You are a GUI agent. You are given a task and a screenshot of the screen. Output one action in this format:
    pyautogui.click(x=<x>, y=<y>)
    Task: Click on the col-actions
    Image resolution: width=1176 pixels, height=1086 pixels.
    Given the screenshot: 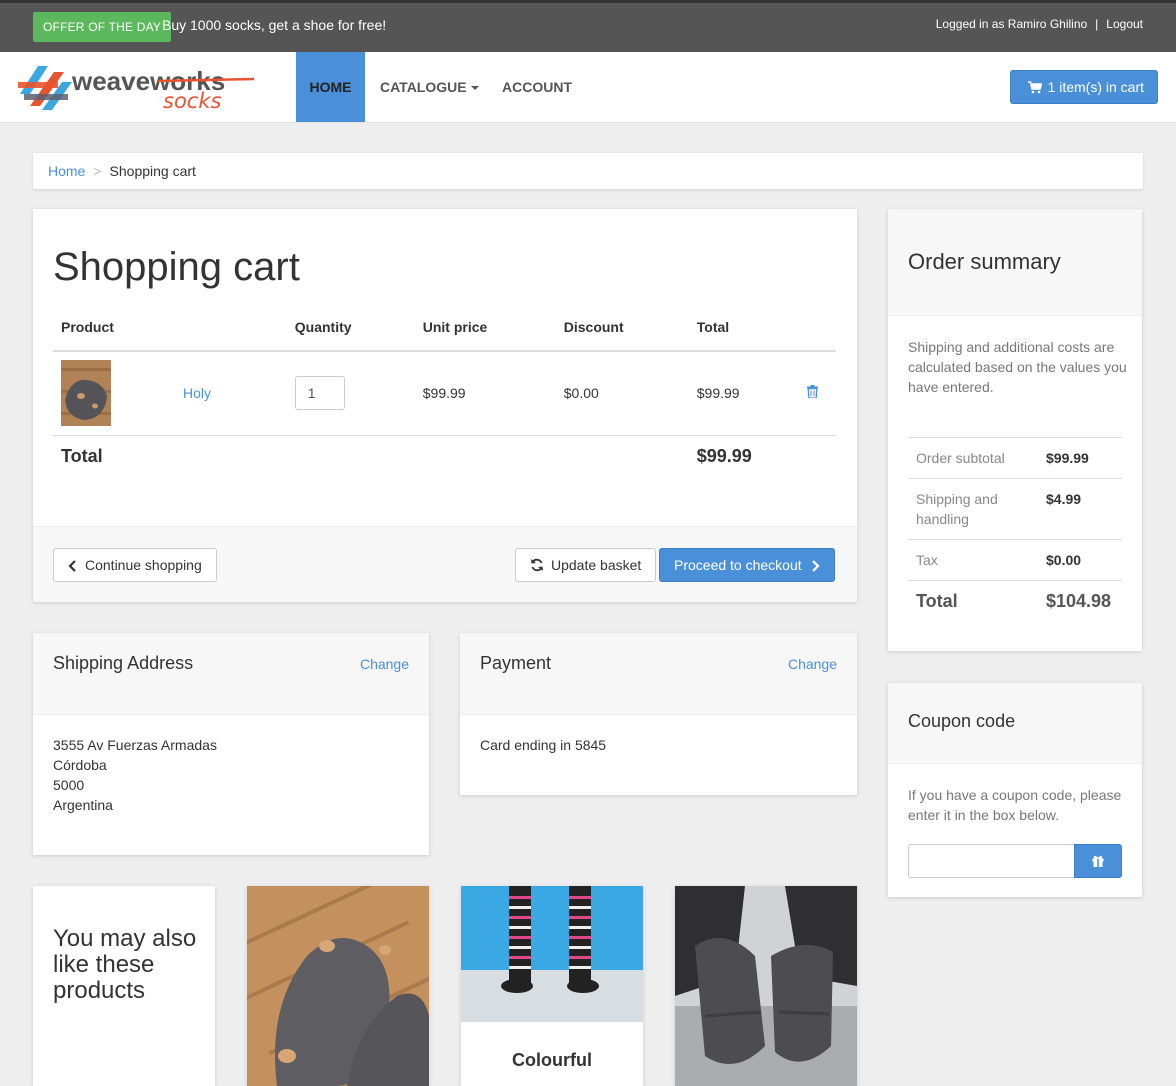 What is the action you would take?
    pyautogui.click(x=817, y=335)
    